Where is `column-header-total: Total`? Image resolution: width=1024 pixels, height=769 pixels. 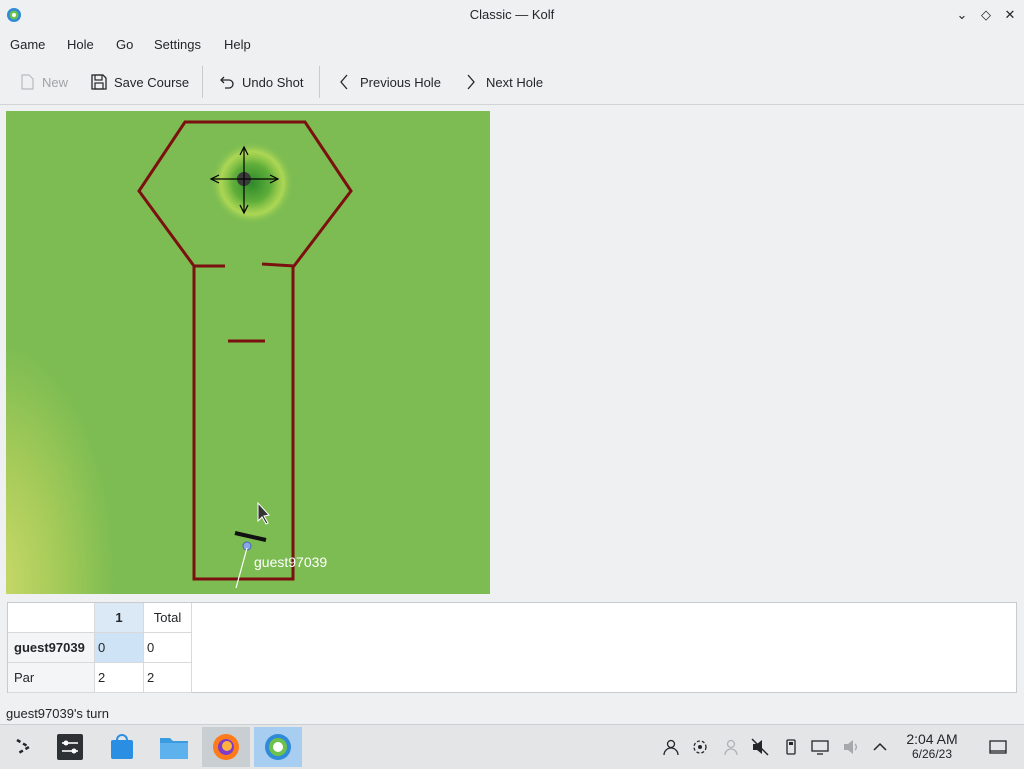 column-header-total: Total is located at coordinates (168, 618).